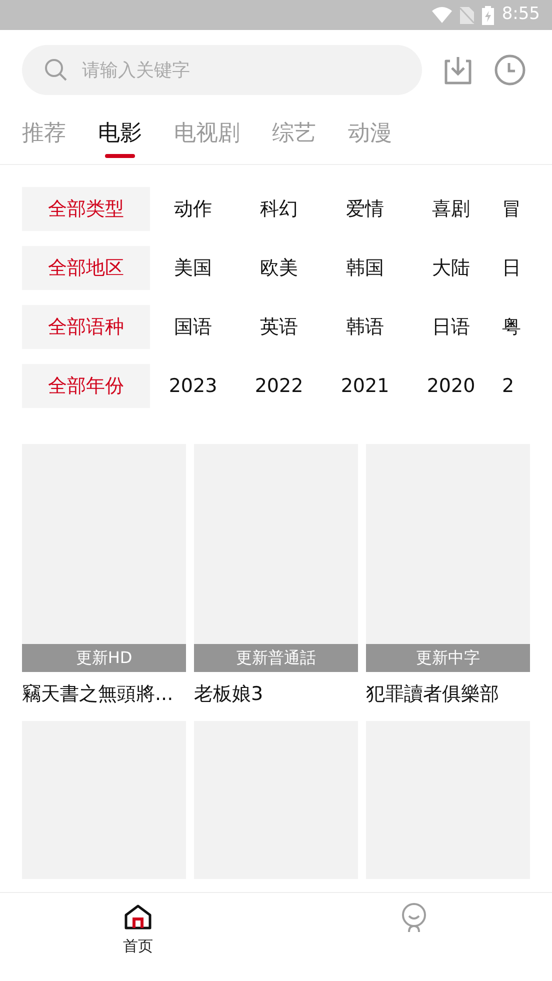 The height and width of the screenshot is (981, 552). Describe the element at coordinates (120, 140) in the screenshot. I see `category-tab: 电影` at that location.